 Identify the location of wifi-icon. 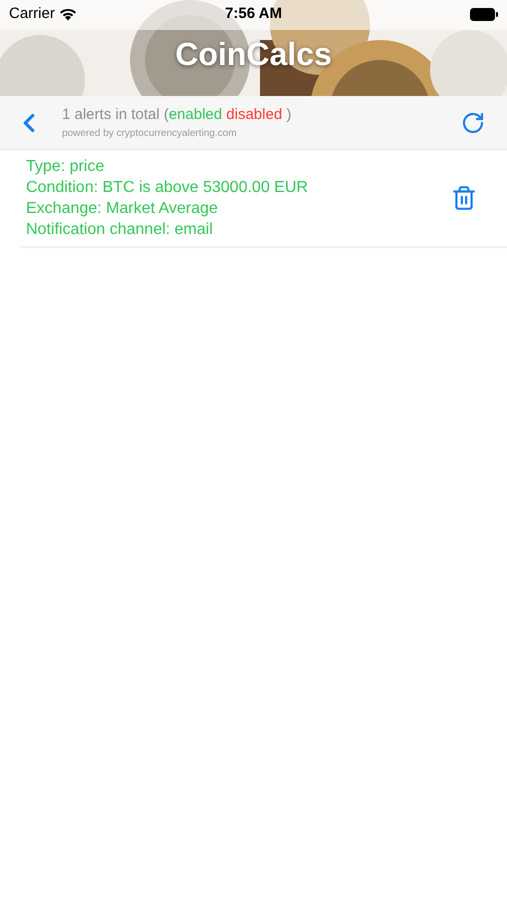
(67, 14).